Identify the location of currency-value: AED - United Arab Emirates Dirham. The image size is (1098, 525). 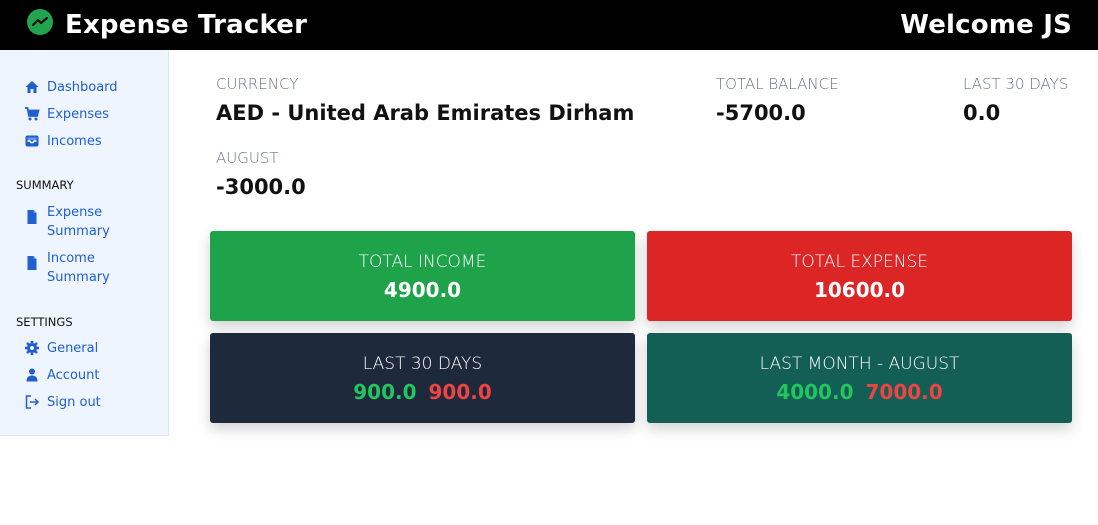
(425, 113).